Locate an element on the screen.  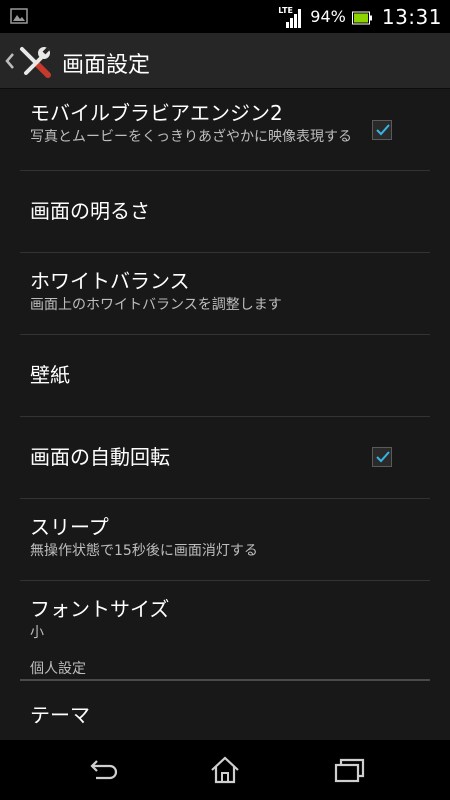
setting-title: フォントサイズ is located at coordinates (100, 609).